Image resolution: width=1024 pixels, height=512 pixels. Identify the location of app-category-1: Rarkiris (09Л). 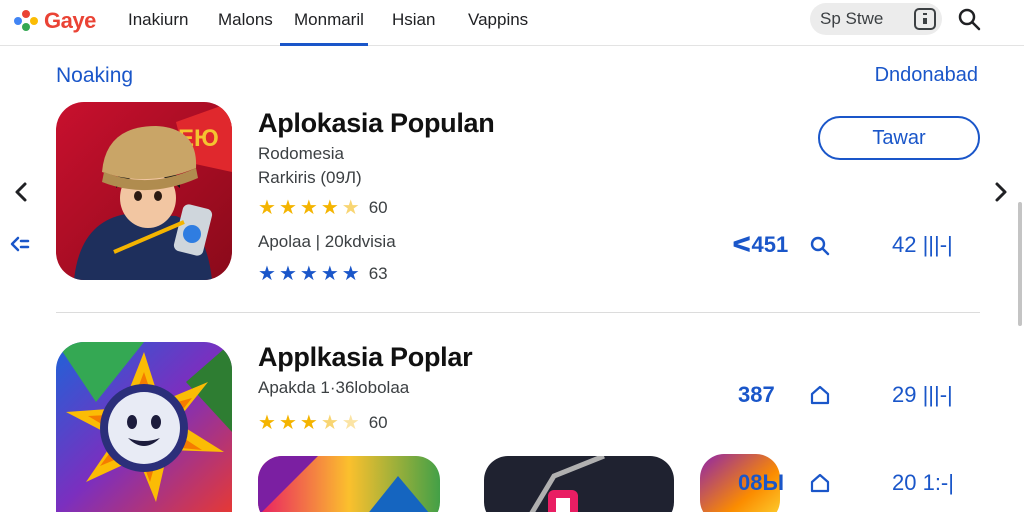
(310, 177).